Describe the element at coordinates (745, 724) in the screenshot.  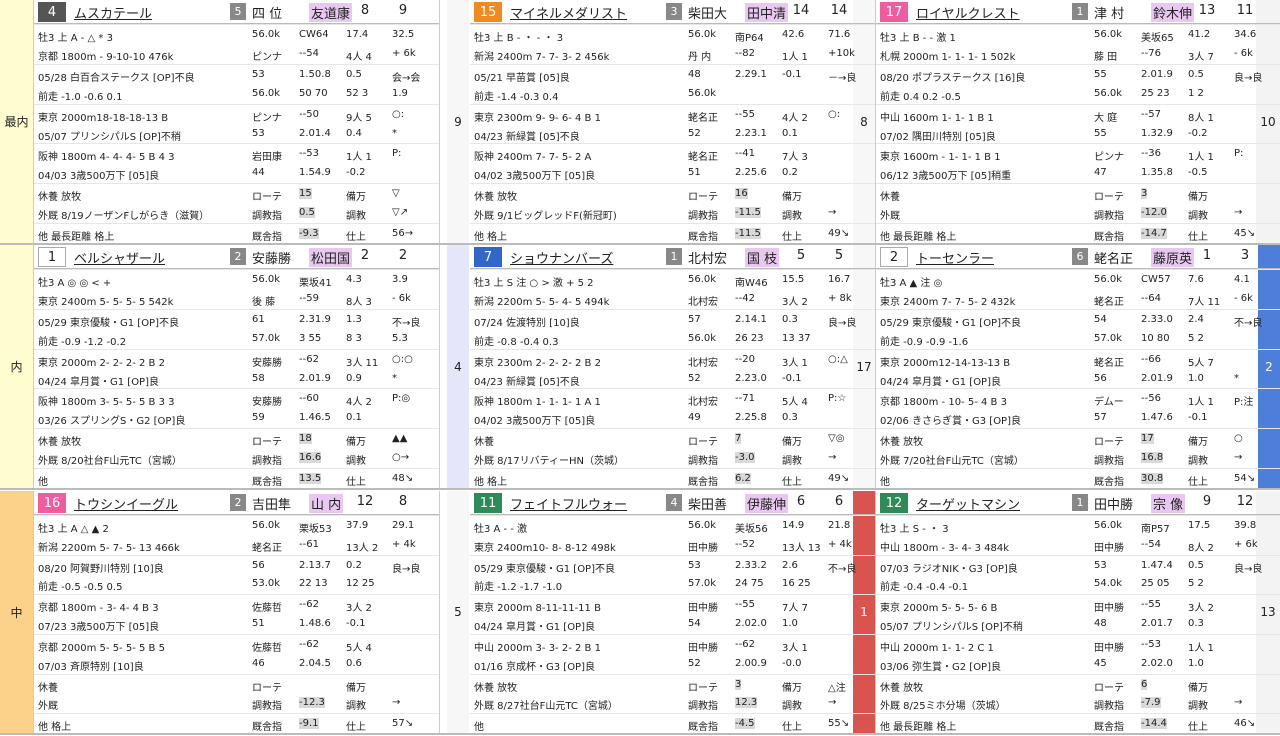
I see `card-cell: -4.5` at that location.